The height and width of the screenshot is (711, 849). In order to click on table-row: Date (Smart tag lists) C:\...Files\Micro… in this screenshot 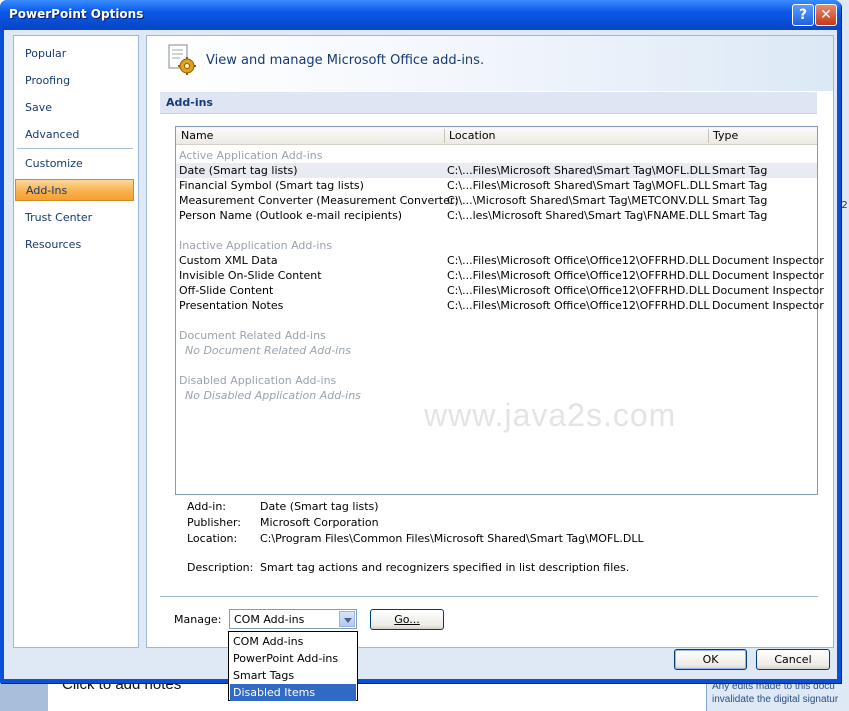, I will do `click(496, 170)`.